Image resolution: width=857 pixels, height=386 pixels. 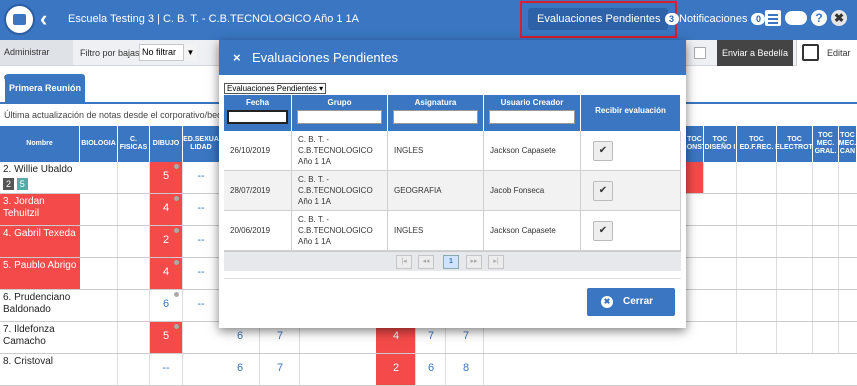 What do you see at coordinates (275, 88) in the screenshot?
I see `view-dropdown: Evaluaciones Pendientes ▾` at bounding box center [275, 88].